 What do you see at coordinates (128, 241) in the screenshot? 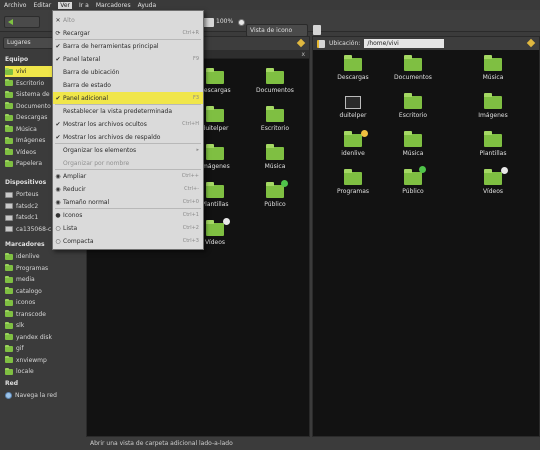
I see `view-menu-item: ○ Compacta Ctrl+3` at bounding box center [128, 241].